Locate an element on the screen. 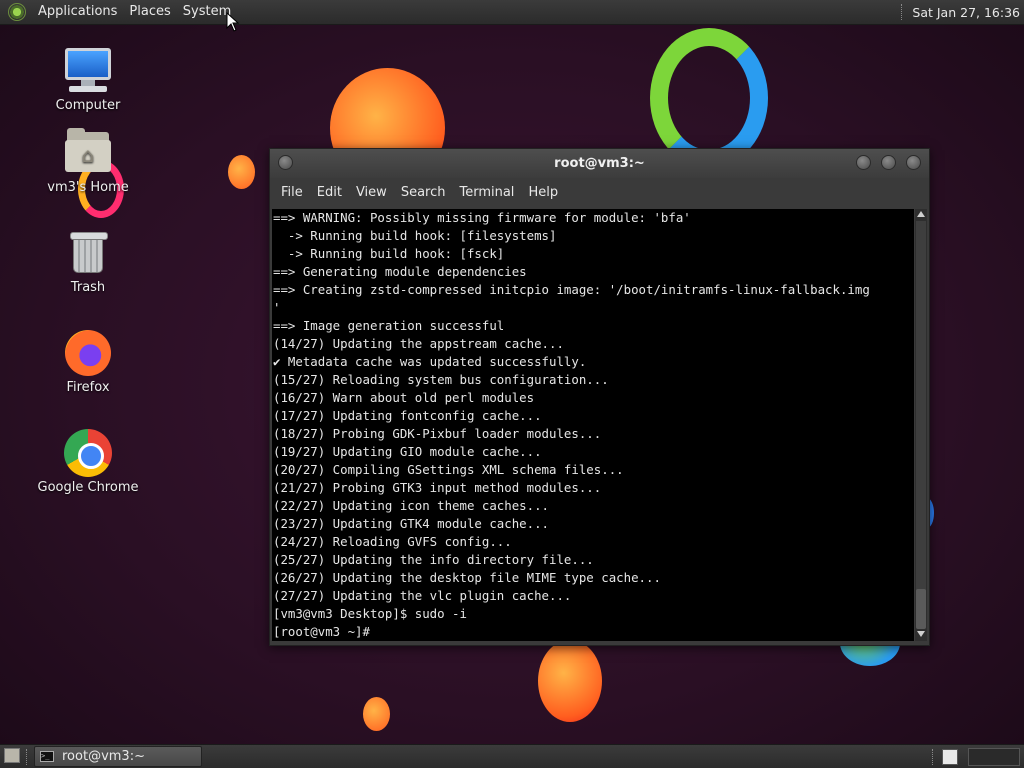 This screenshot has height=768, width=1024. clock-area: Sat Jan 27, 16:36 is located at coordinates (962, 12).